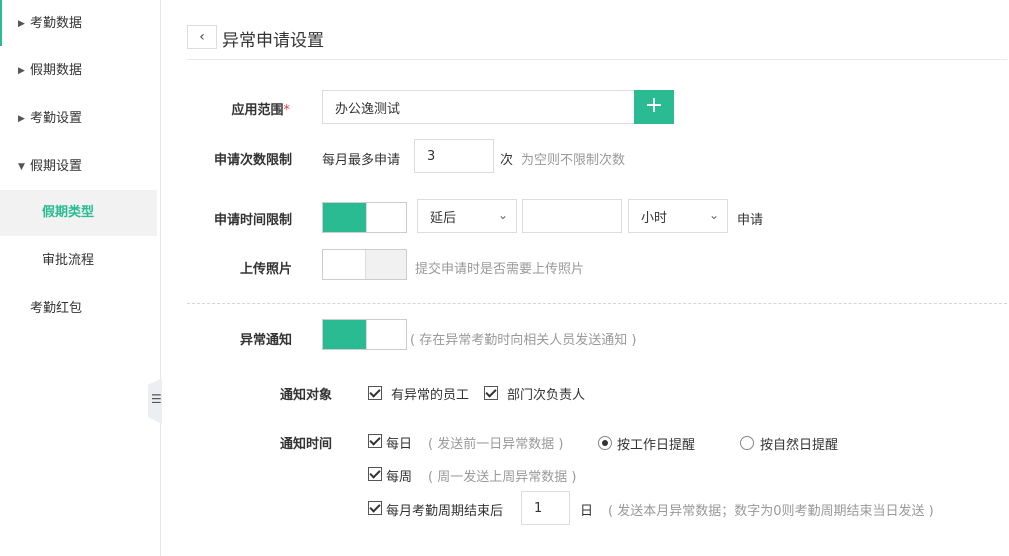  I want to click on section-divider, so click(597, 303).